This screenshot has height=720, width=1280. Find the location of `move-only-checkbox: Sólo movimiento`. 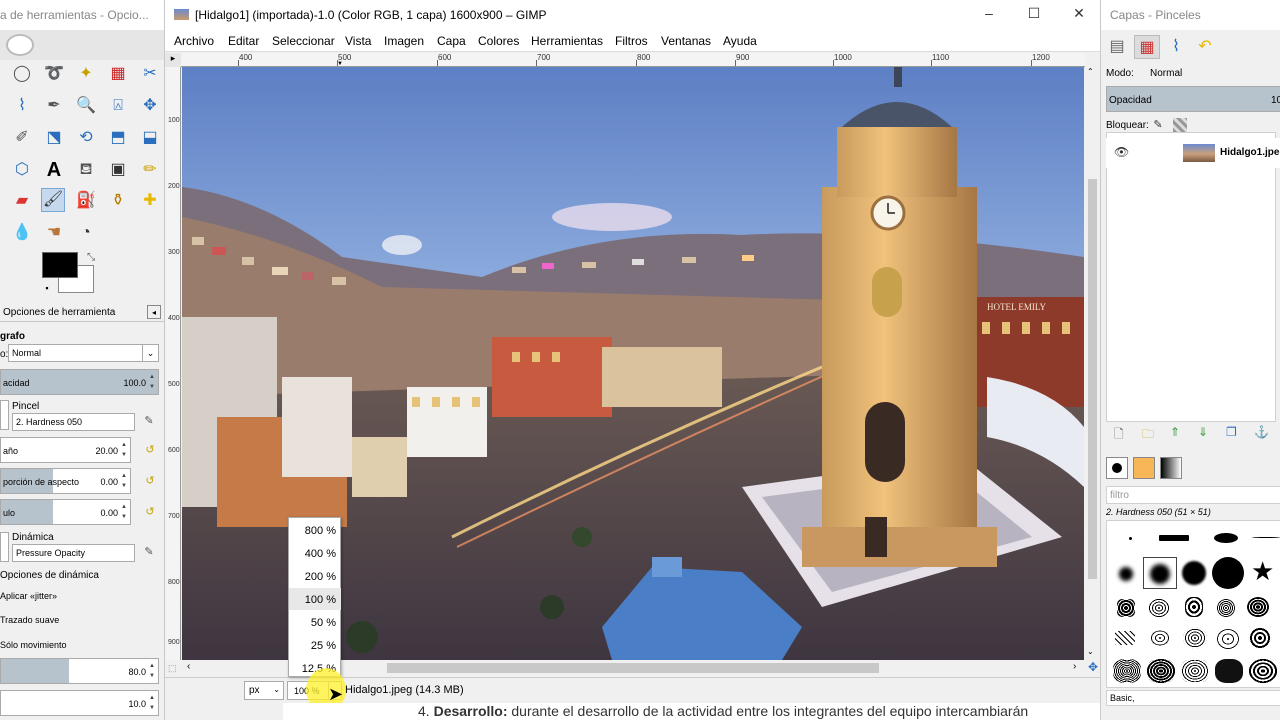

move-only-checkbox: Sólo movimiento is located at coordinates (33, 645).